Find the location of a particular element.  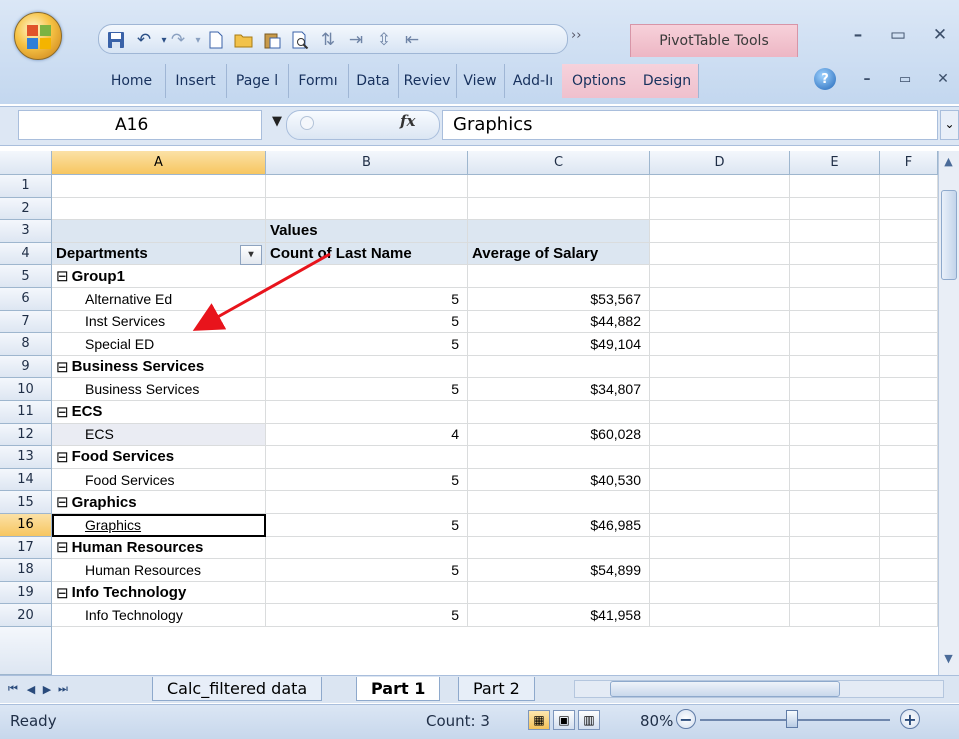

cell-b5 is located at coordinates (367, 276).